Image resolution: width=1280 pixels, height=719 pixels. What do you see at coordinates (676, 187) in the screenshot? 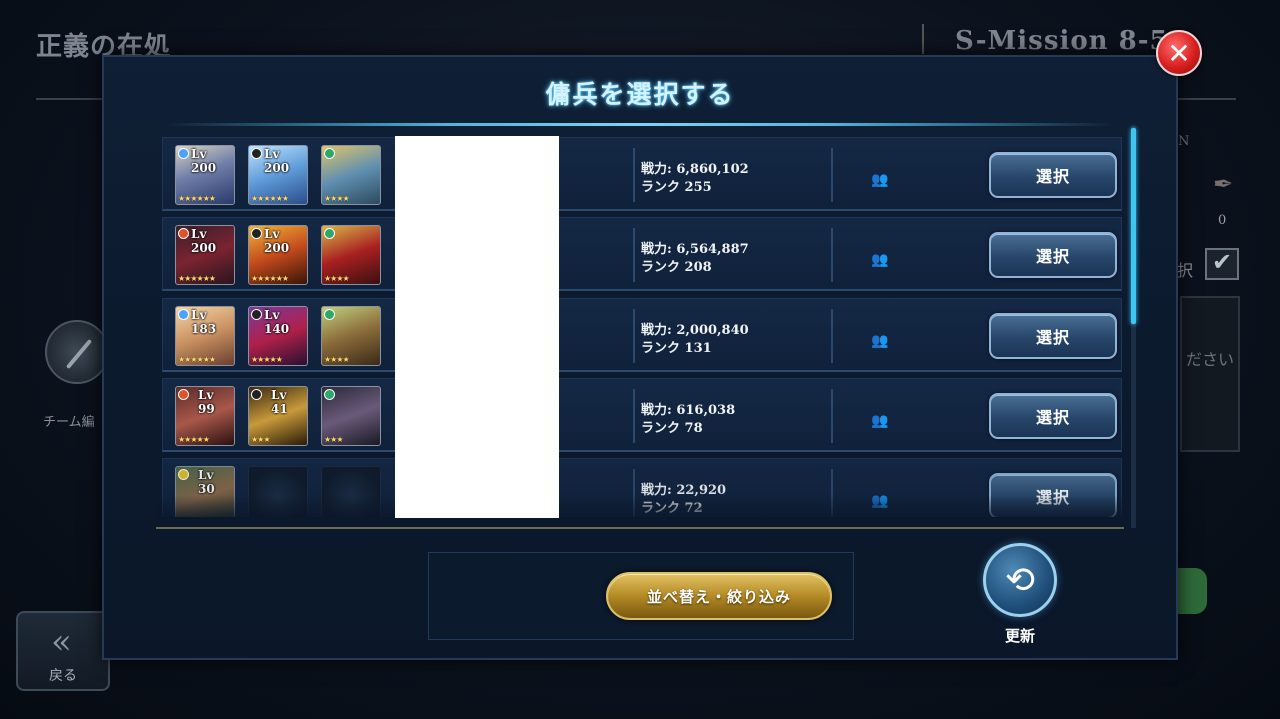
I see `player-rank: ランク 255` at bounding box center [676, 187].